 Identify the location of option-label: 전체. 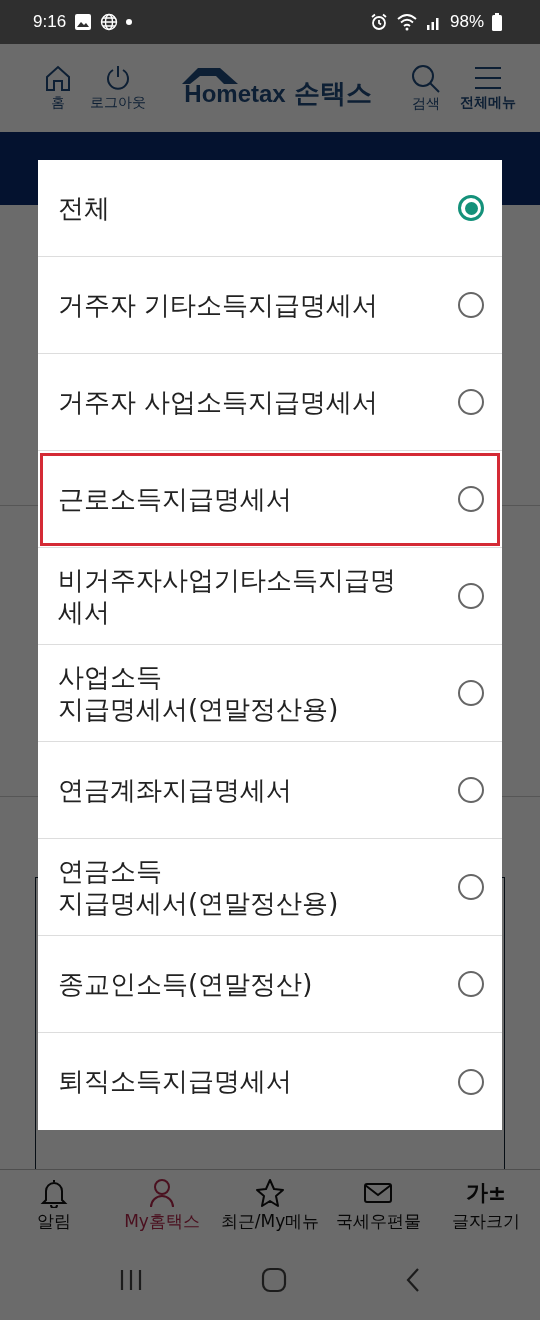
(84, 208).